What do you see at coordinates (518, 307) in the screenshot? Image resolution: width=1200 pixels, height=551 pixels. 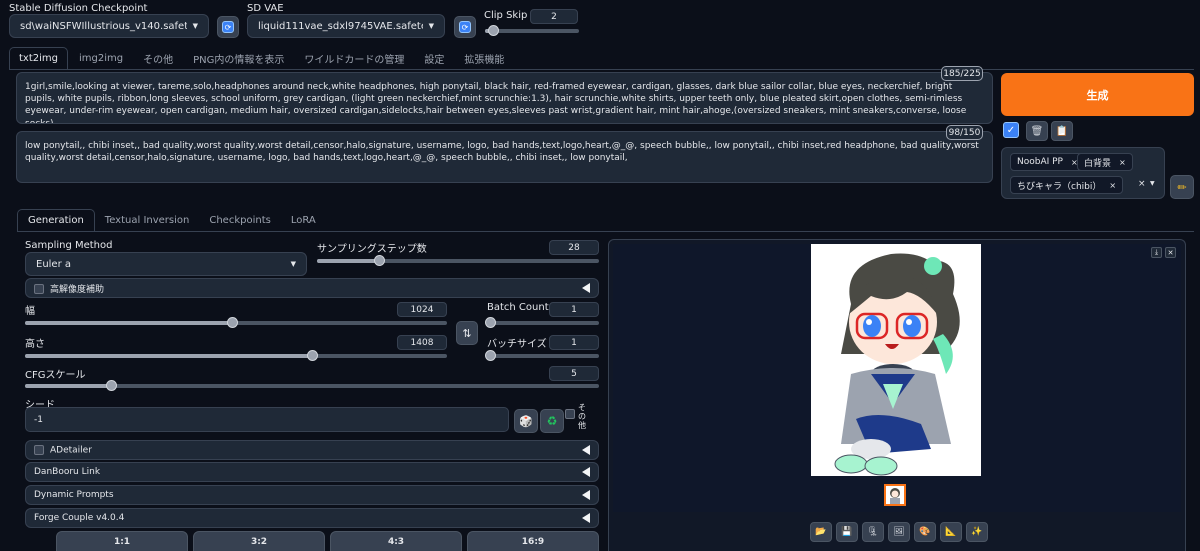 I see `batch-count-label: Batch Count` at bounding box center [518, 307].